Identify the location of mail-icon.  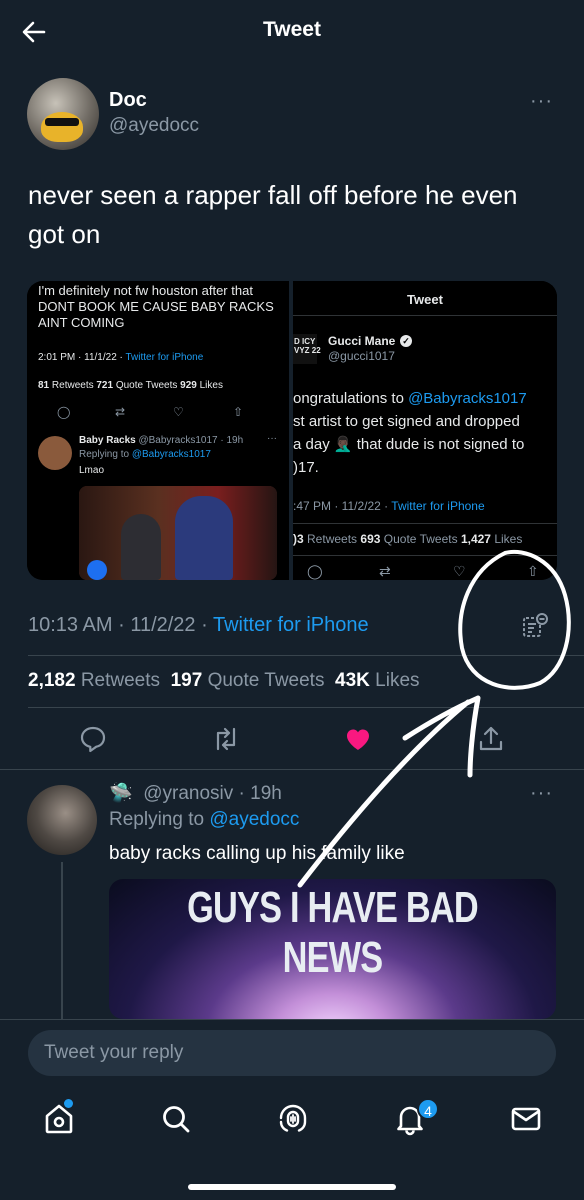
(526, 1119).